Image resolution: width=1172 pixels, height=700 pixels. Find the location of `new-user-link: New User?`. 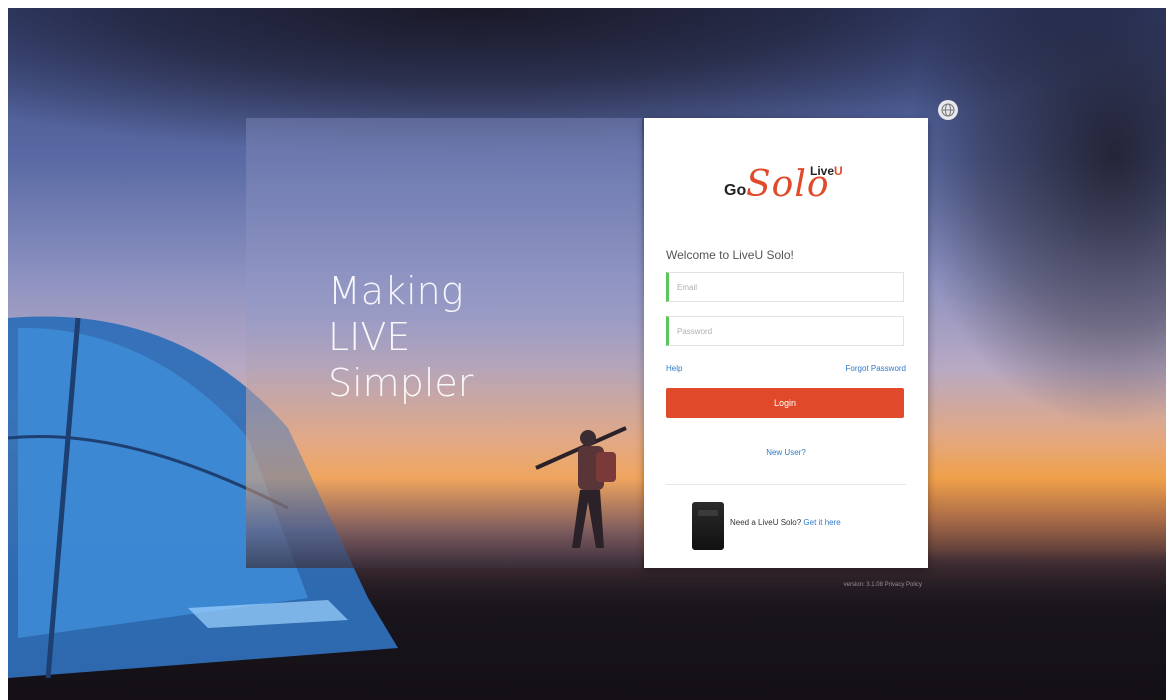

new-user-link: New User? is located at coordinates (786, 452).